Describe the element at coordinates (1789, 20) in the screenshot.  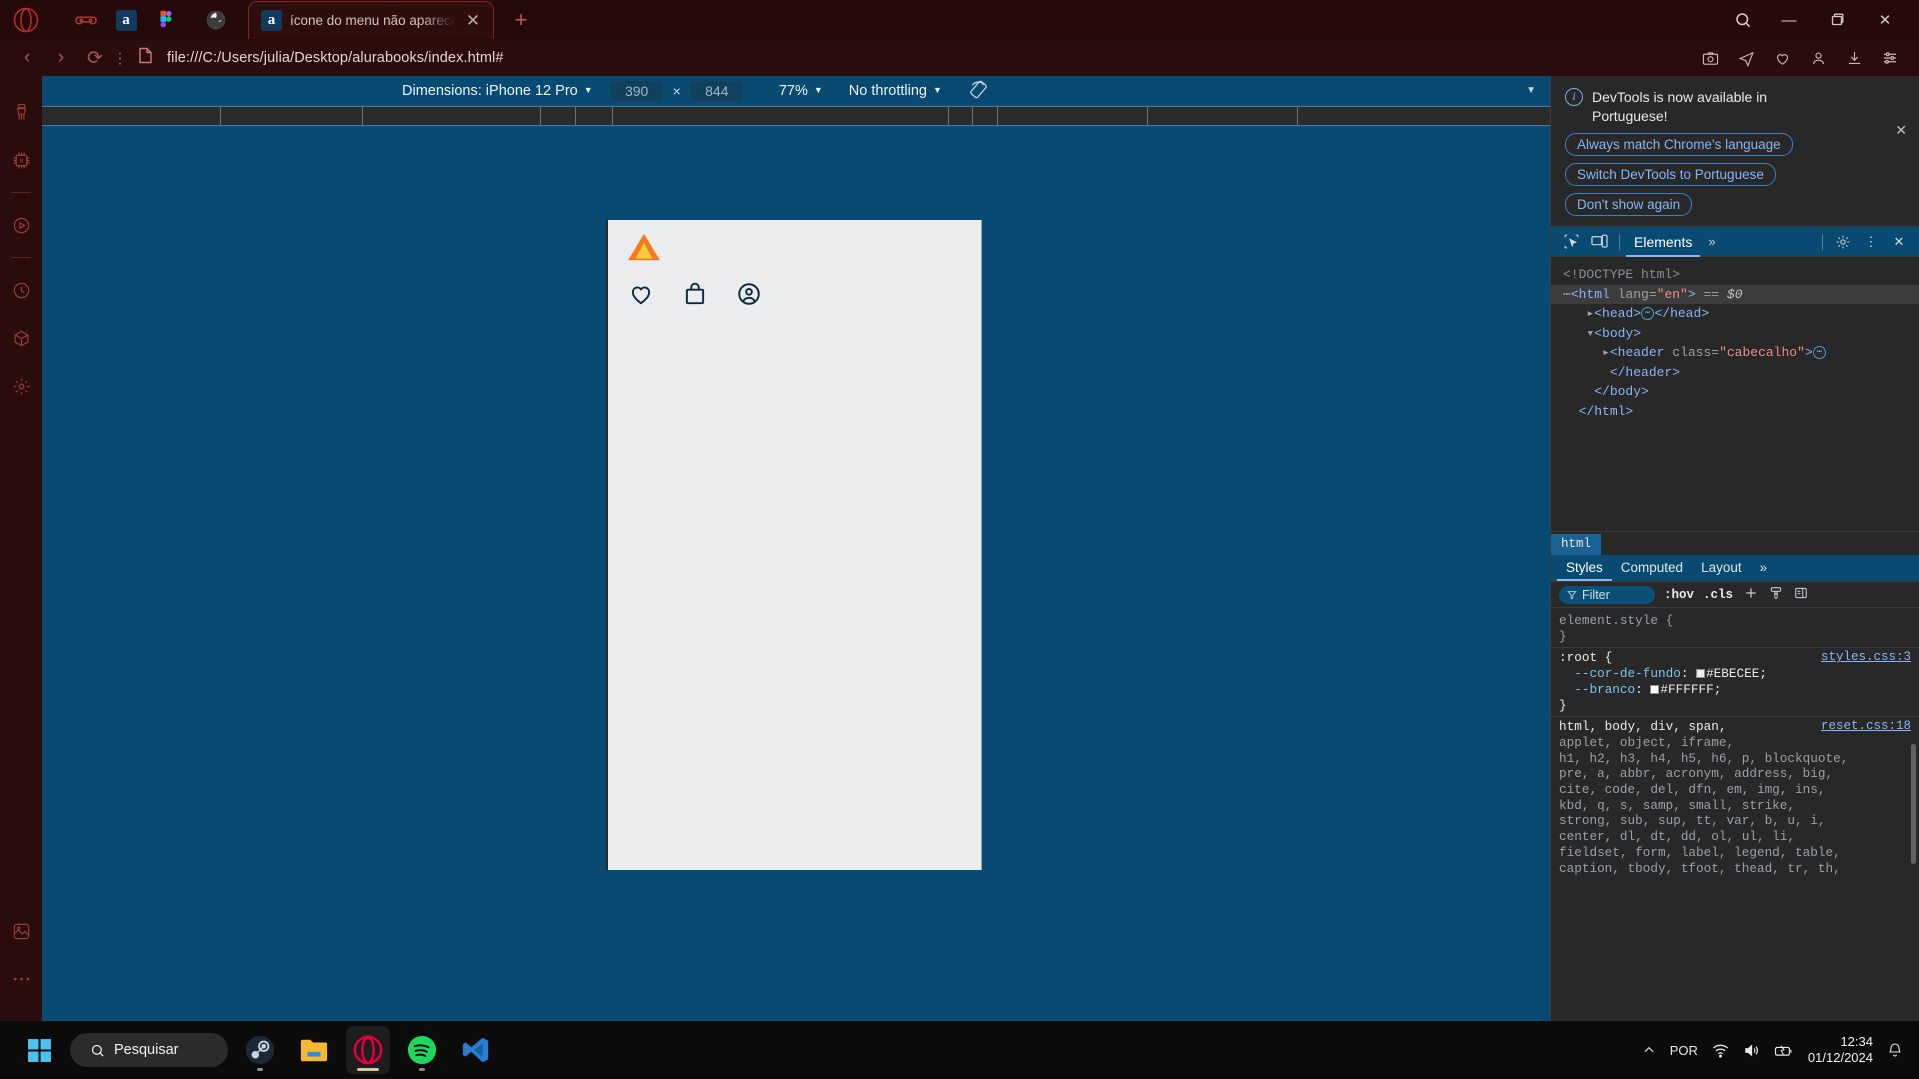
I see `minimize-button: —` at that location.